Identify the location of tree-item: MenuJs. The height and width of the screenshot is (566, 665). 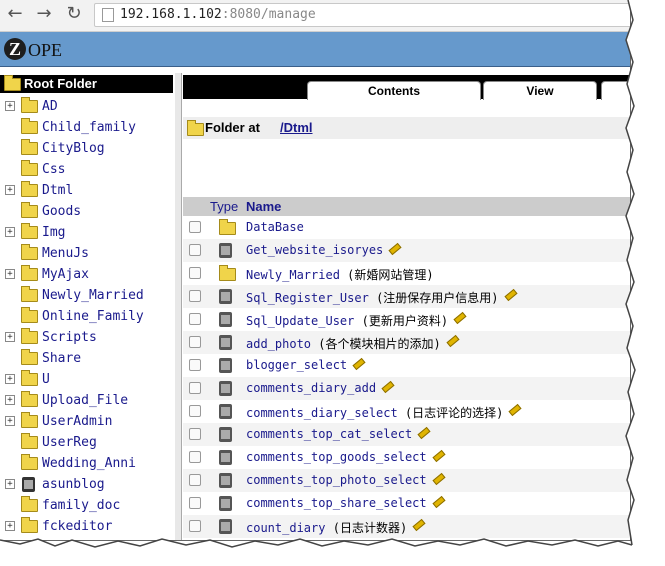
(87, 254).